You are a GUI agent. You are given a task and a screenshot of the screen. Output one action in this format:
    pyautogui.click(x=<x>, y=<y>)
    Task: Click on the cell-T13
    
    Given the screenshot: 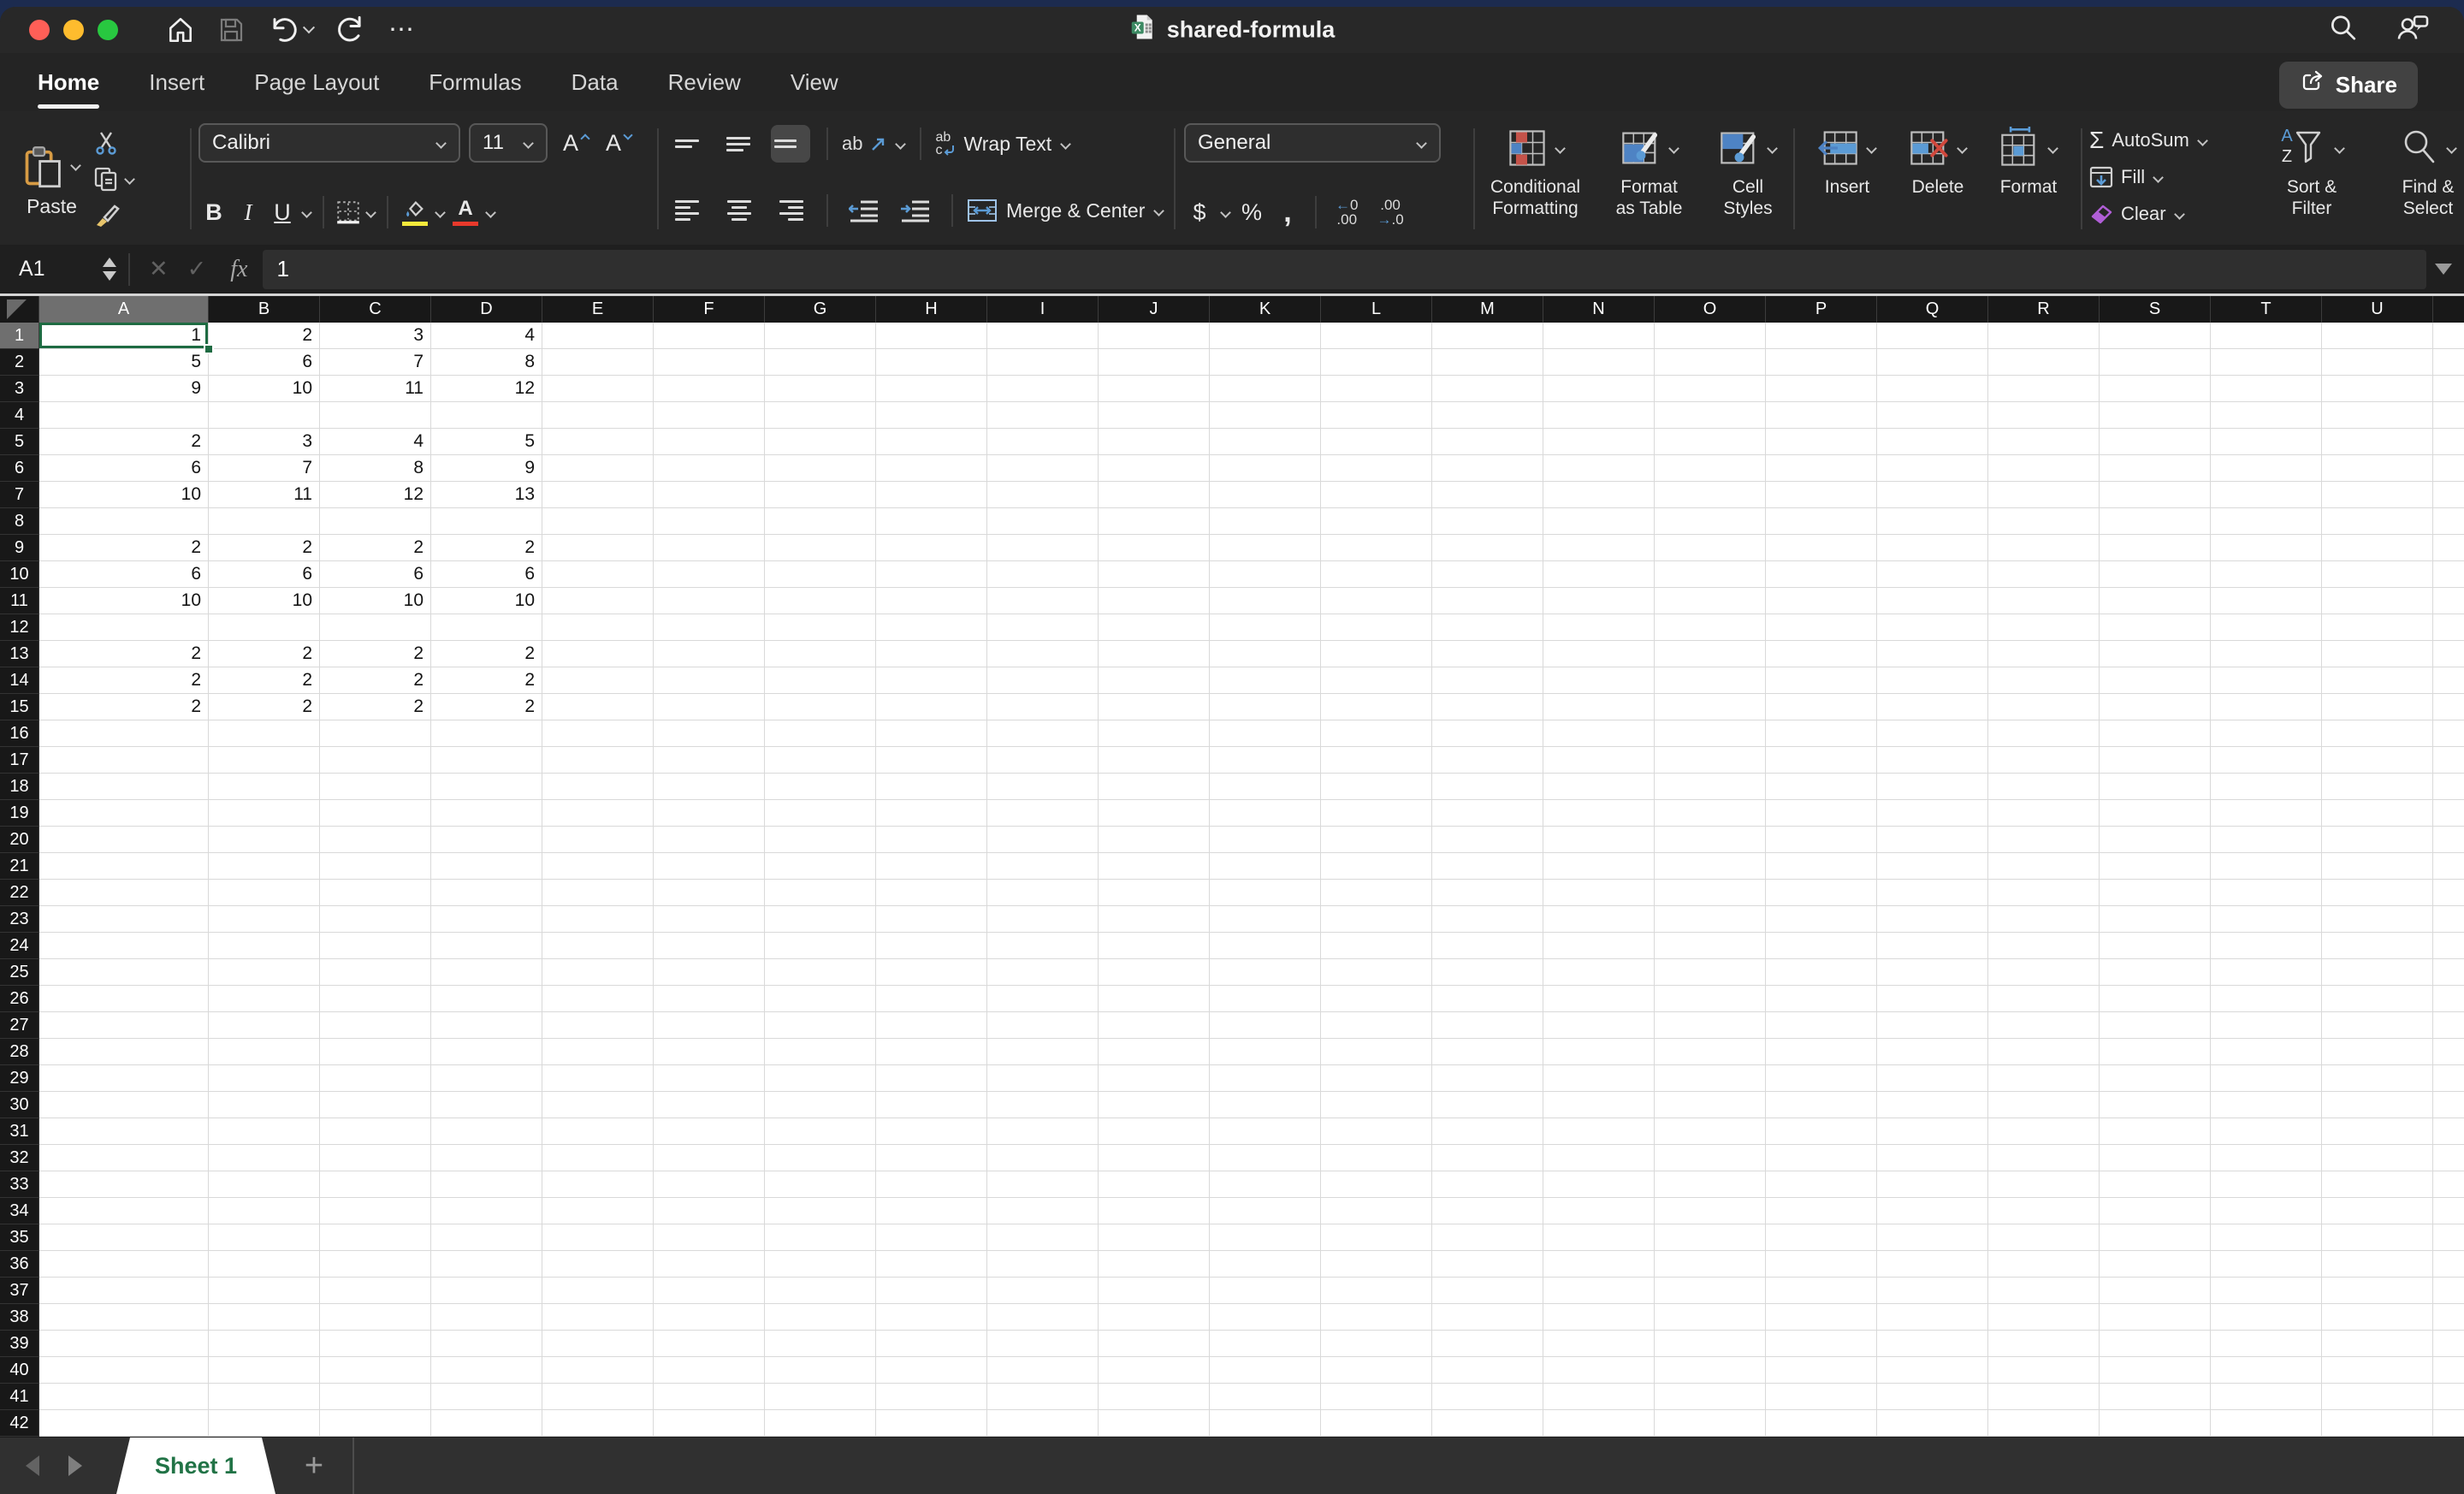 What is the action you would take?
    pyautogui.click(x=2266, y=654)
    